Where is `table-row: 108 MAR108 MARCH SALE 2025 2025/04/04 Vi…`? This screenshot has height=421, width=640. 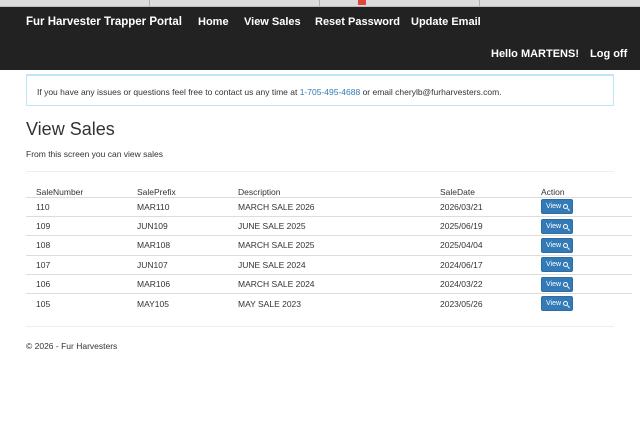 table-row: 108 MAR108 MARCH SALE 2025 2025/04/04 Vi… is located at coordinates (329, 245).